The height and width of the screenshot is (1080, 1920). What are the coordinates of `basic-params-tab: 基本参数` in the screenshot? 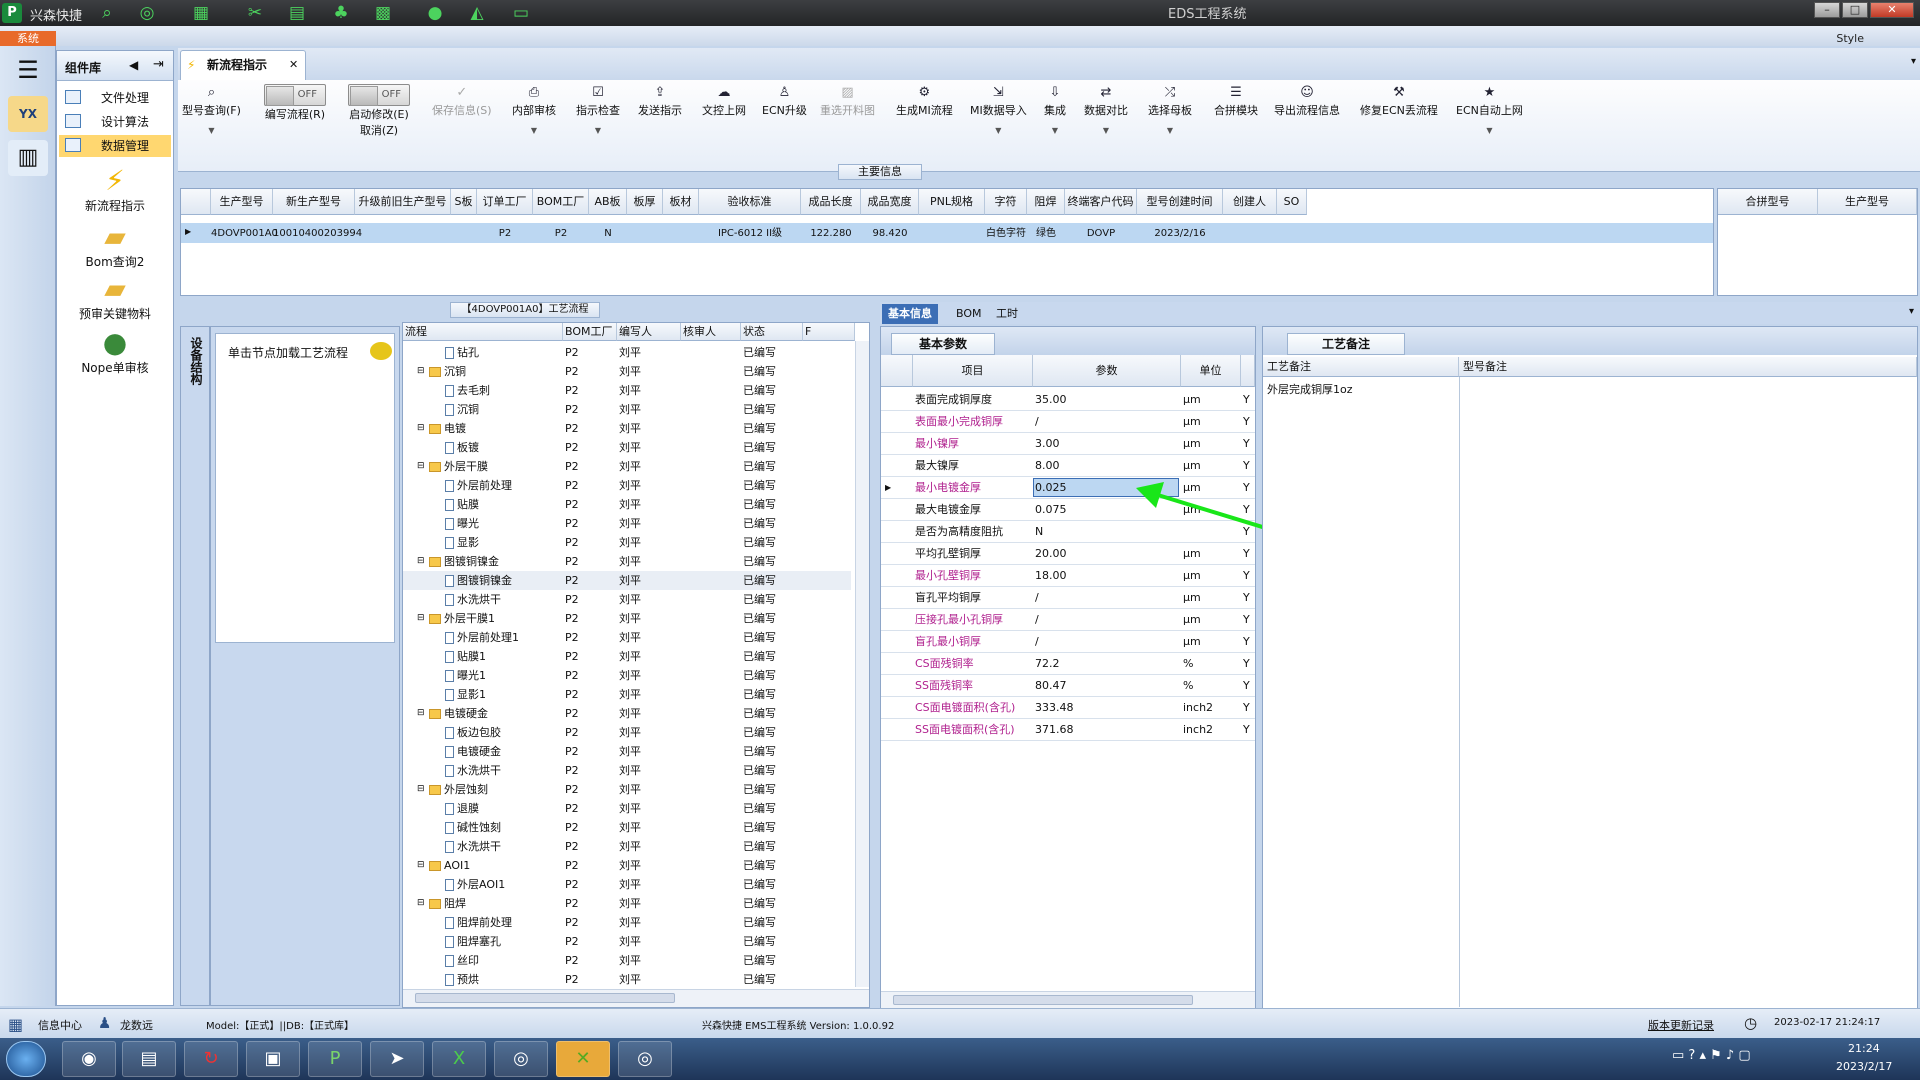 It's located at (943, 344).